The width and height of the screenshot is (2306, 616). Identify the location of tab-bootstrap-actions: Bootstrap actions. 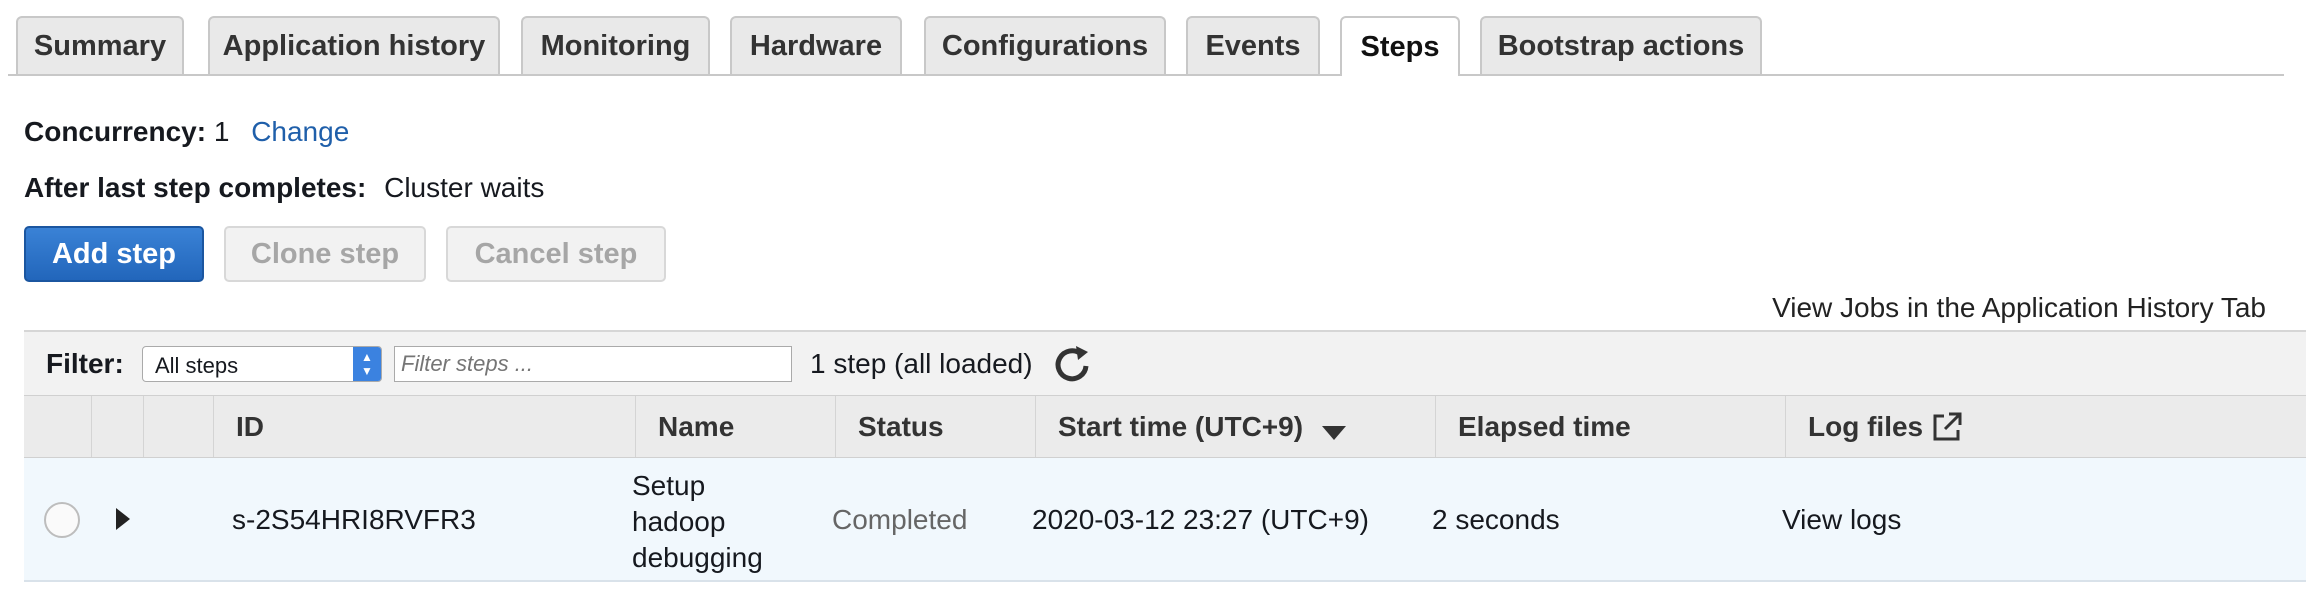
(1621, 45).